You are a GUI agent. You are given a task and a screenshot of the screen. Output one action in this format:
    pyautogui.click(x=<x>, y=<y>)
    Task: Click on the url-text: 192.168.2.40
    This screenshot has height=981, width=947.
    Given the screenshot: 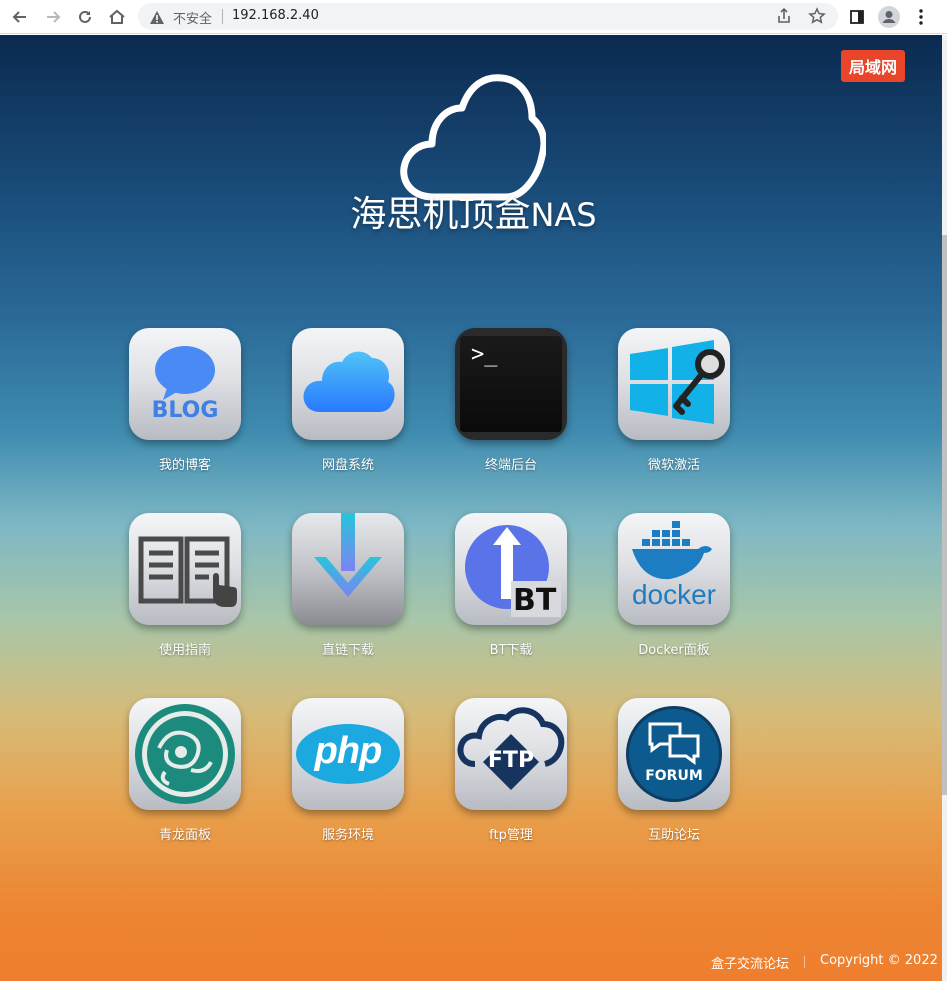 What is the action you would take?
    pyautogui.click(x=275, y=15)
    